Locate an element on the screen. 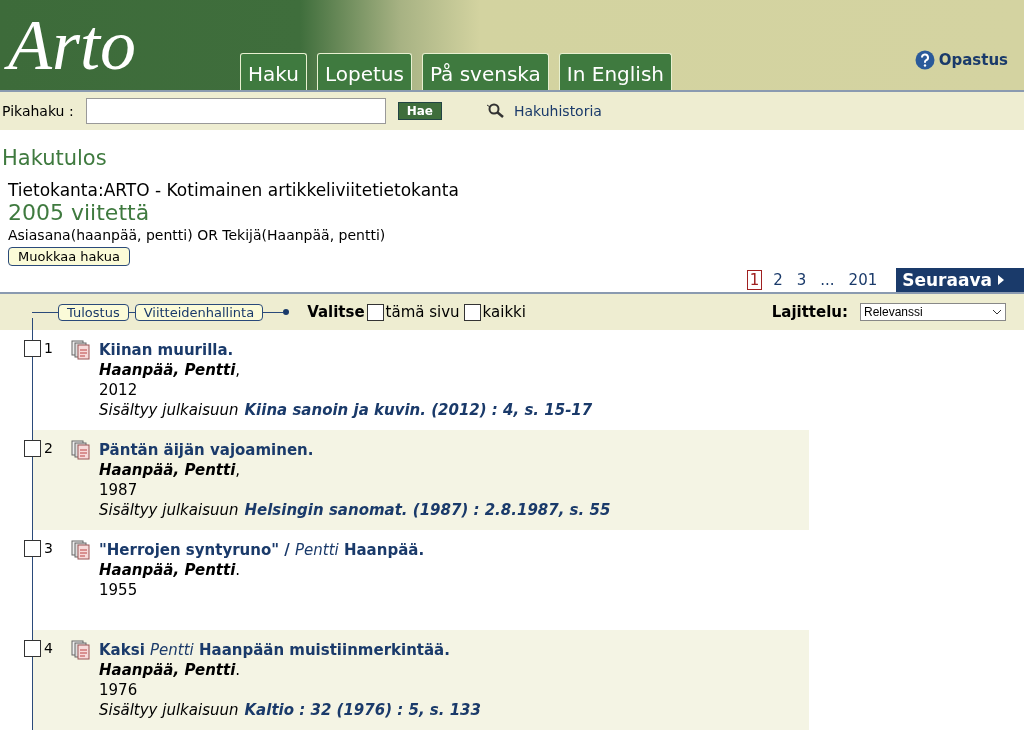 The width and height of the screenshot is (1024, 754). page-link: 201 is located at coordinates (863, 280).